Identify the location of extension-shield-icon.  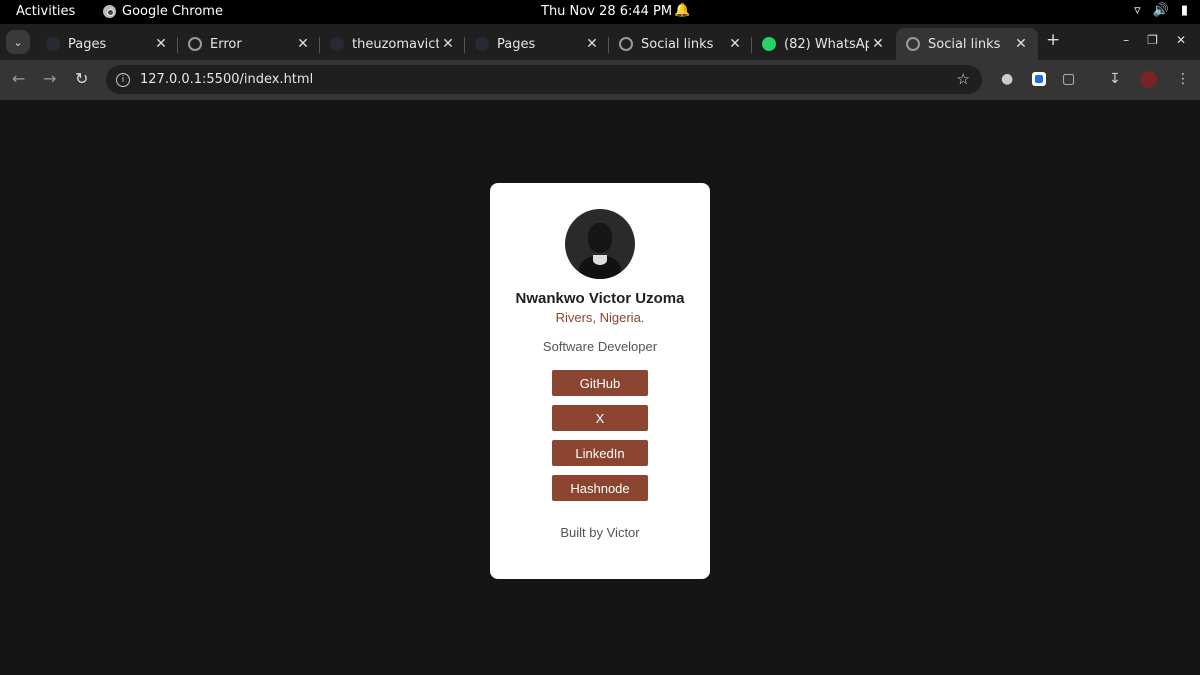
(1039, 79).